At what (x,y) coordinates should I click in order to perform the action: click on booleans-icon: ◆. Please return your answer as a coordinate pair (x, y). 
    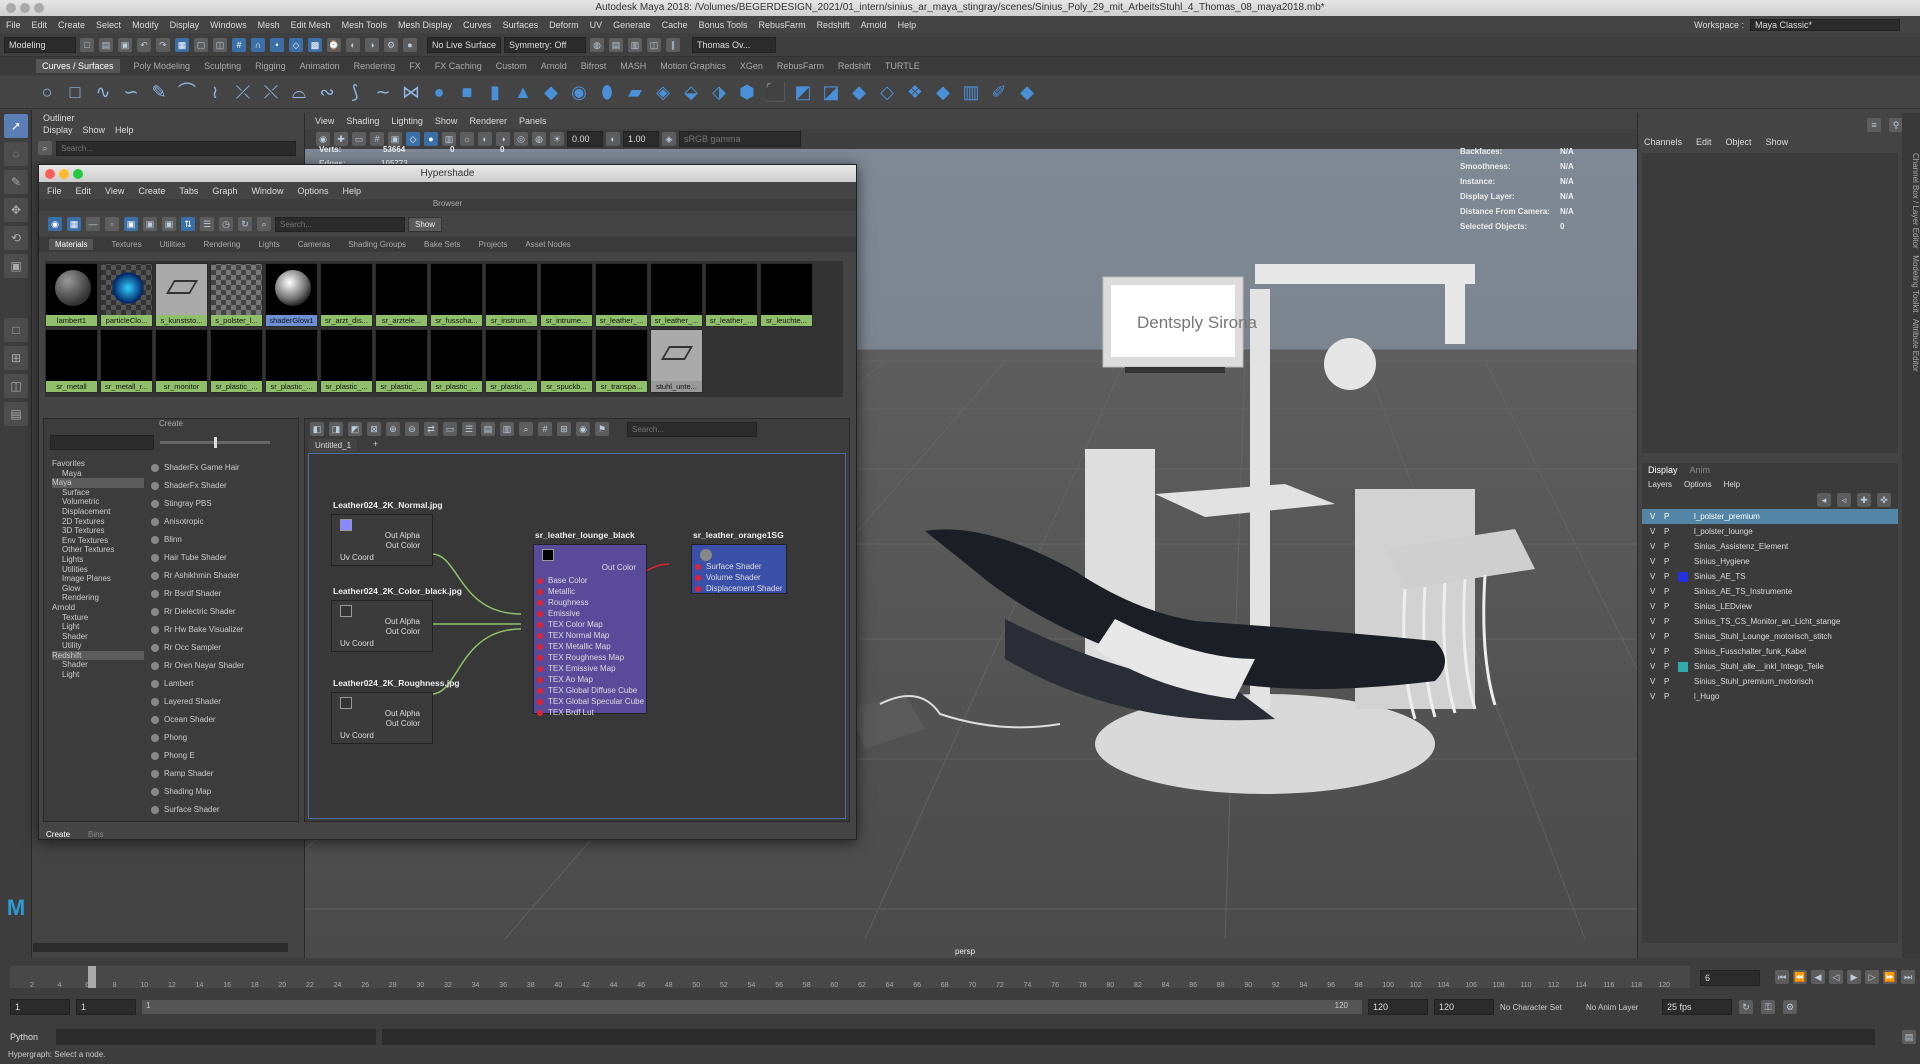
    Looking at the image, I should click on (943, 92).